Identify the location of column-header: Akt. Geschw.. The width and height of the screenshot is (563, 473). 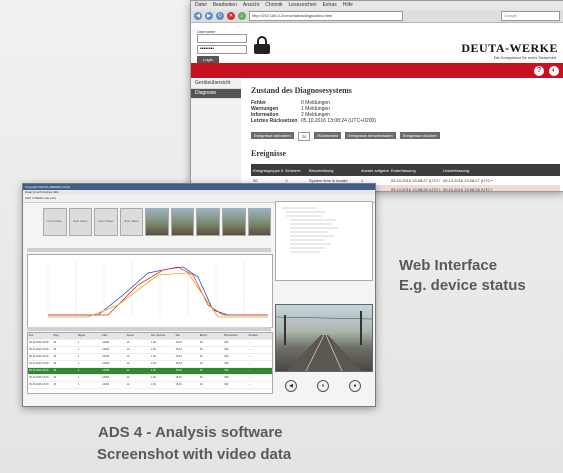
(162, 336).